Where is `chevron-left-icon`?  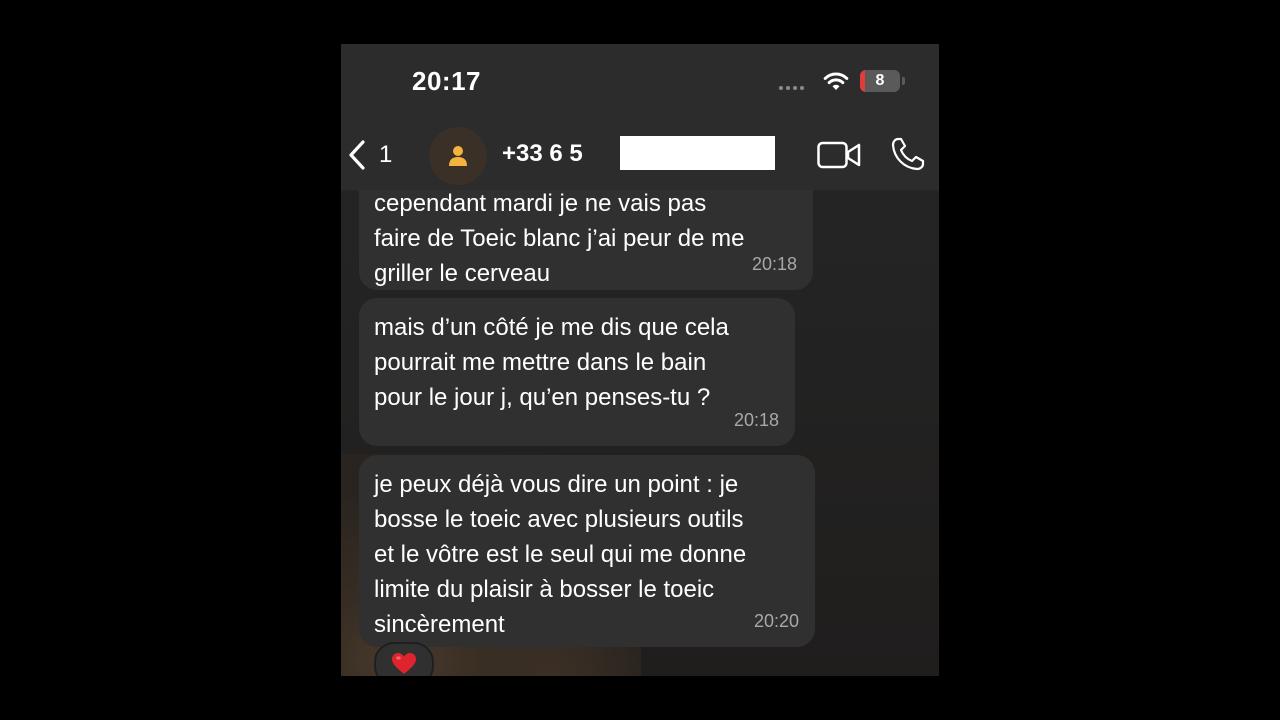
chevron-left-icon is located at coordinates (357, 155).